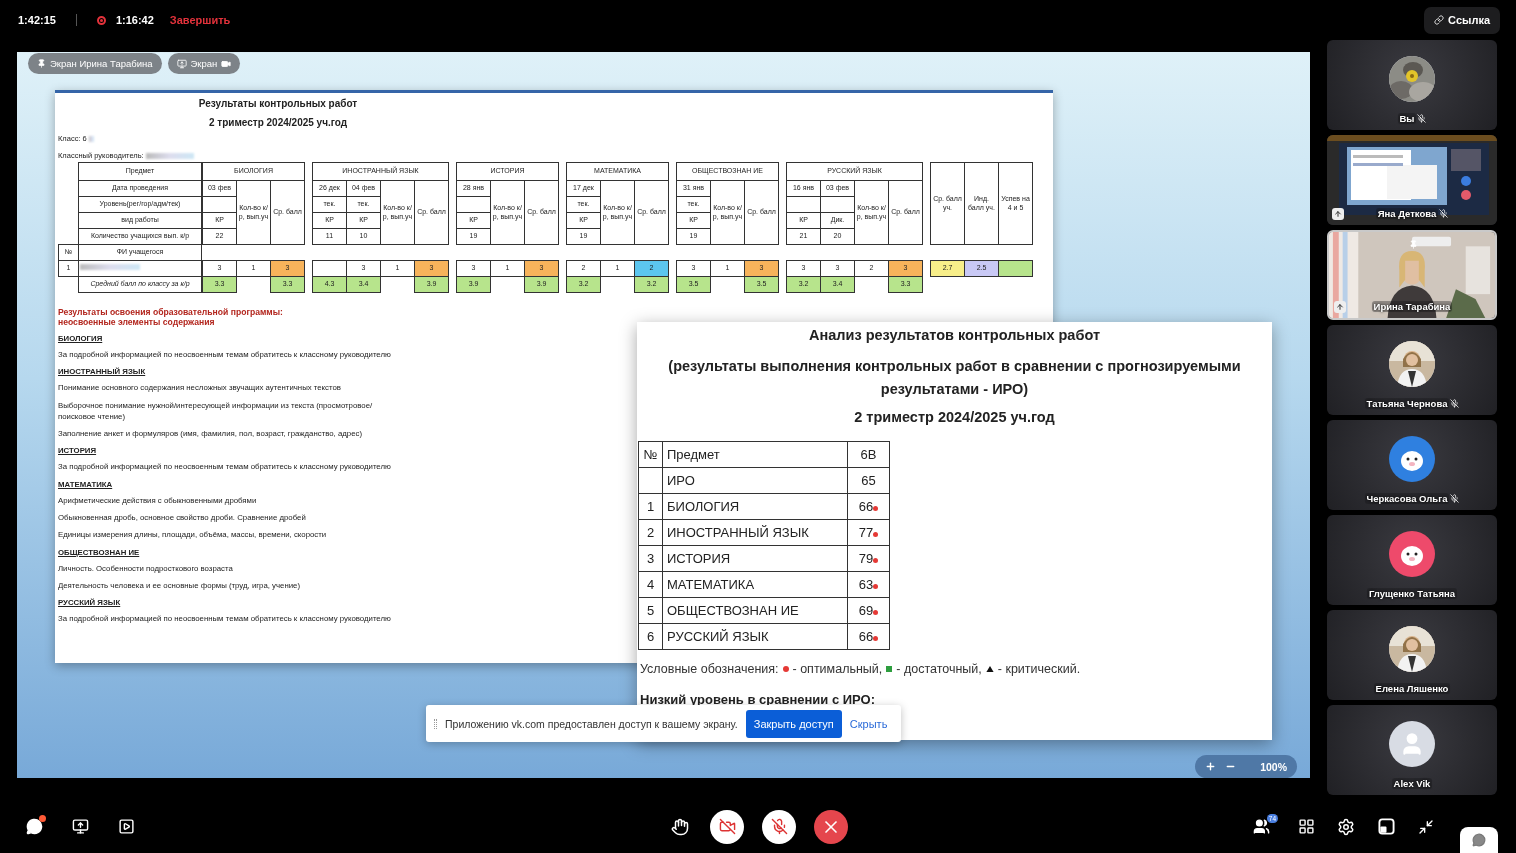  Describe the element at coordinates (204, 63) in the screenshot. I see `screen-tag: Экран` at that location.